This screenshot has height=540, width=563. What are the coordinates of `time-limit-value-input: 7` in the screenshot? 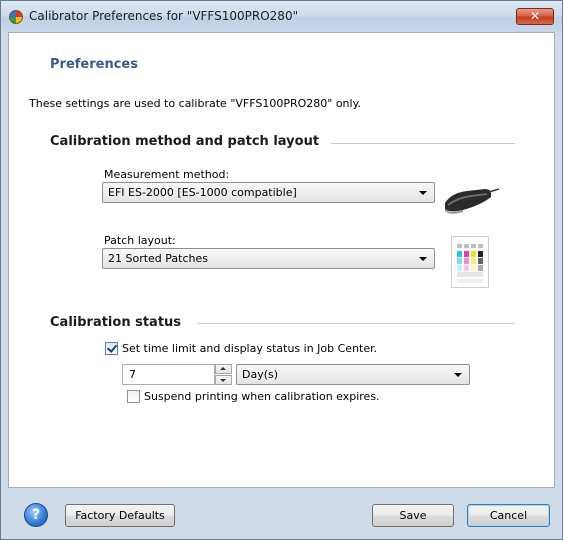 It's located at (168, 374).